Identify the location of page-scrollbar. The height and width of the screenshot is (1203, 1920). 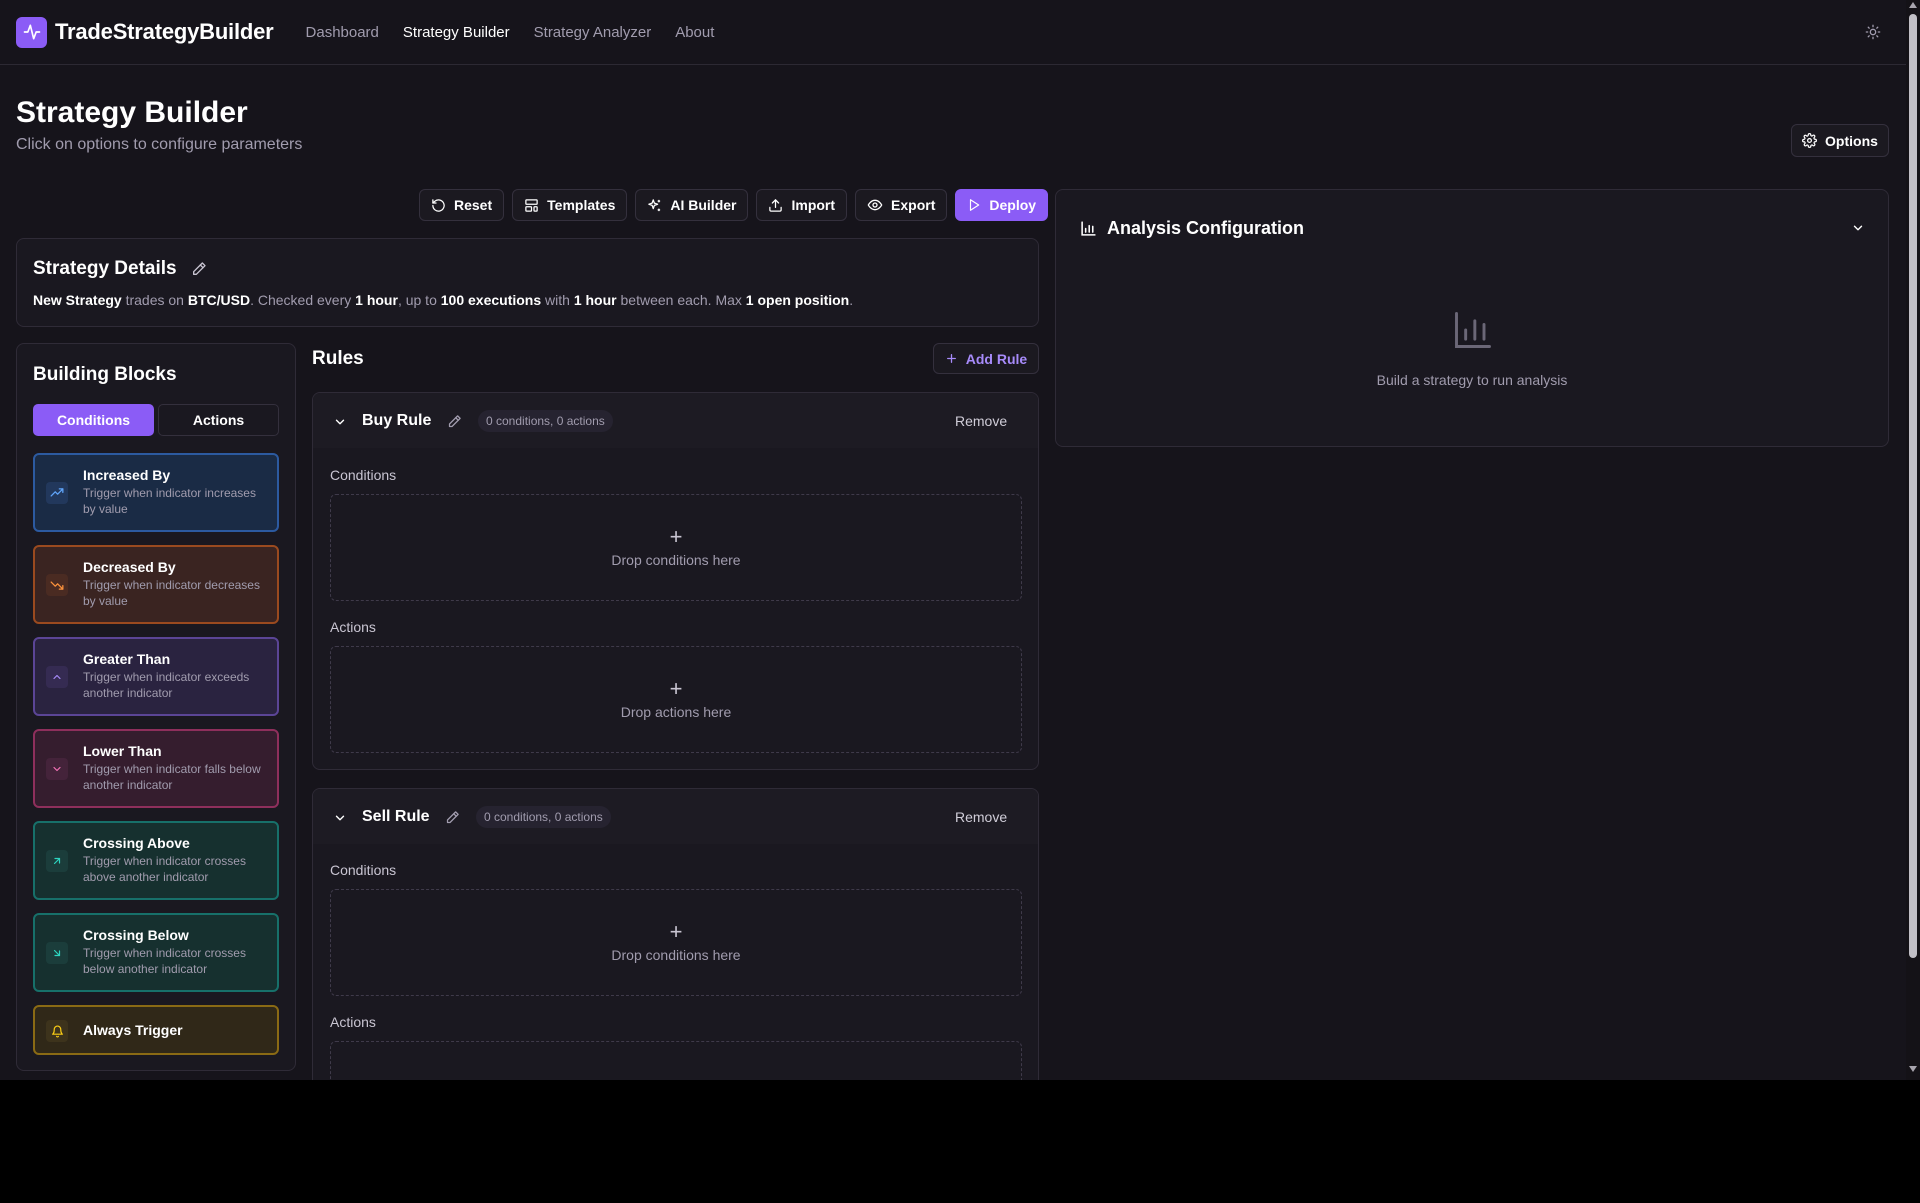
(1913, 540).